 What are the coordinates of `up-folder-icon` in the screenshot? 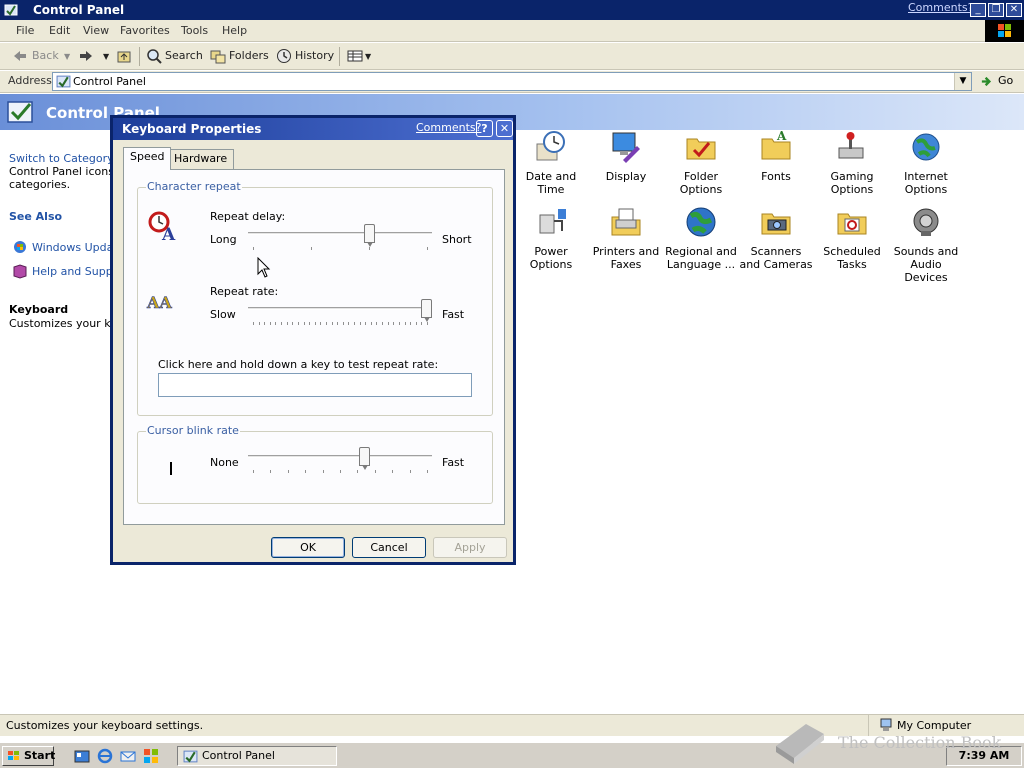 It's located at (124, 56).